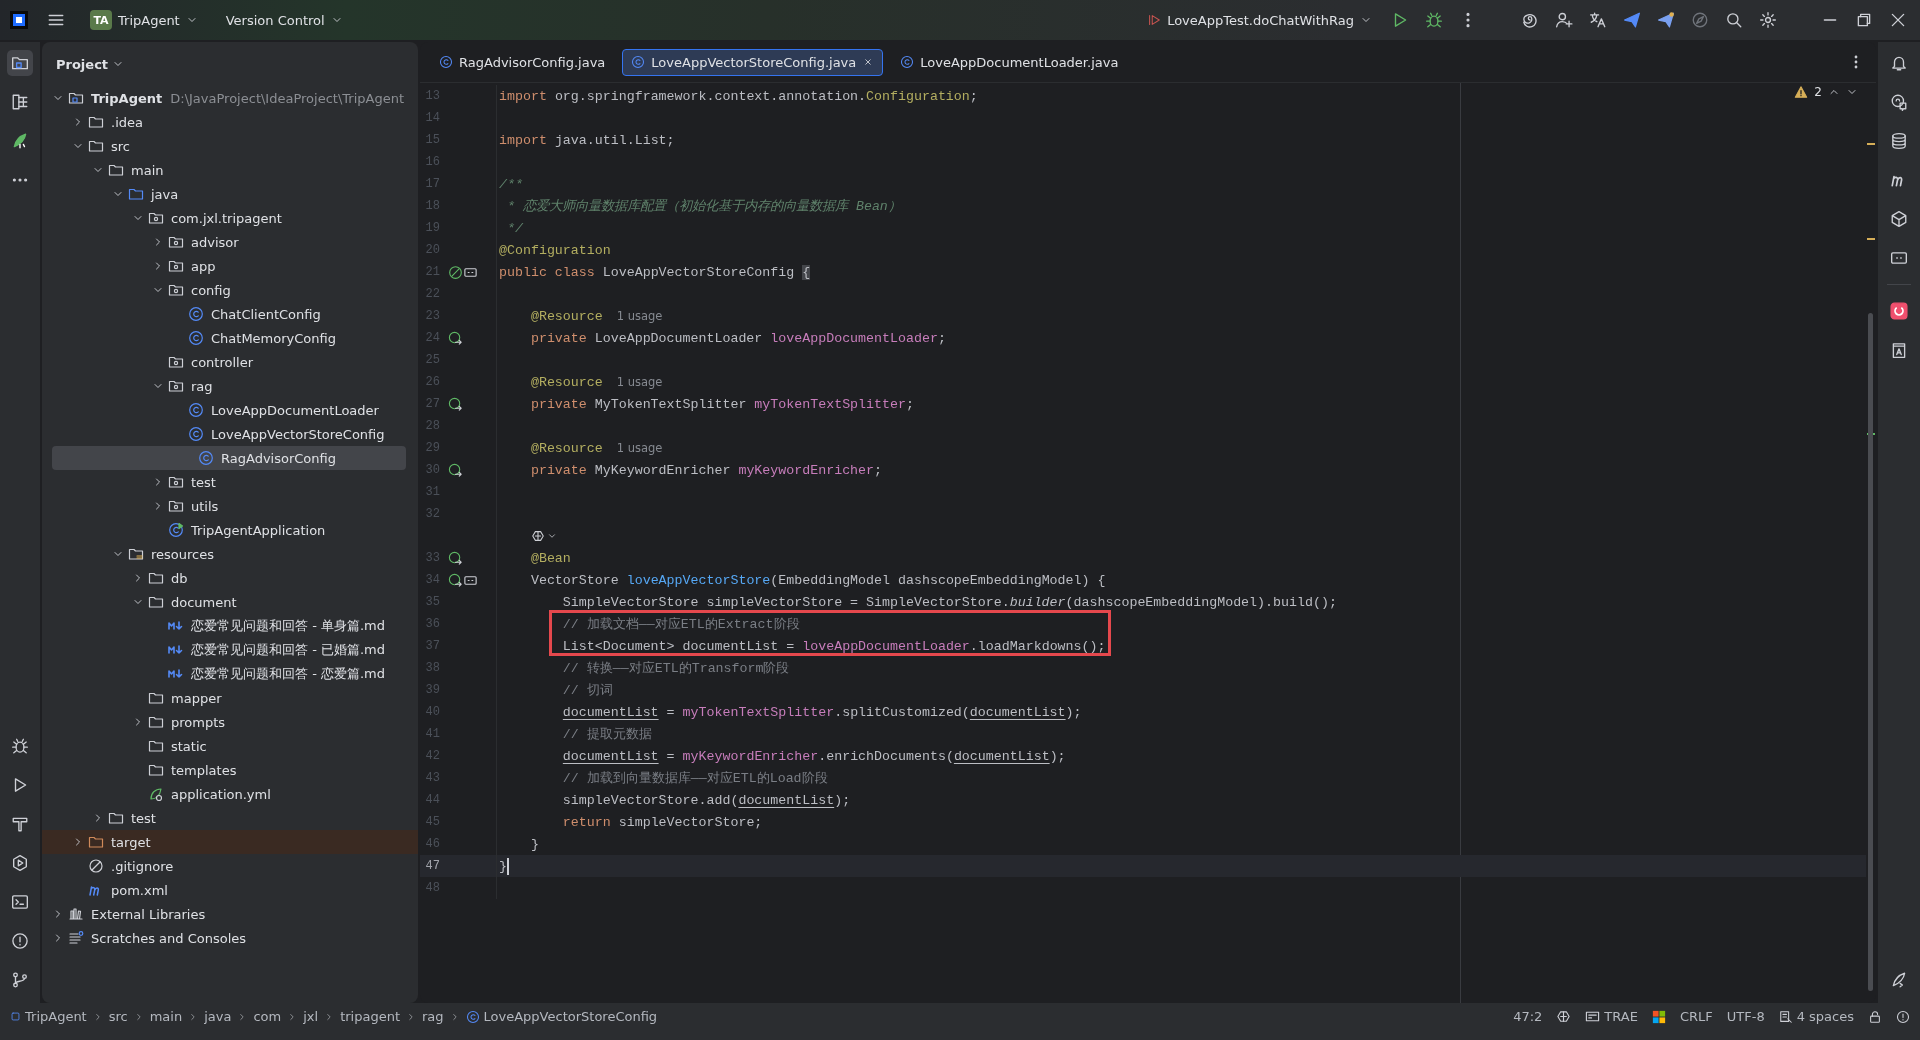 The width and height of the screenshot is (1920, 1040). Describe the element at coordinates (230, 938) in the screenshot. I see `tree-item: Scratches and Consoles` at that location.